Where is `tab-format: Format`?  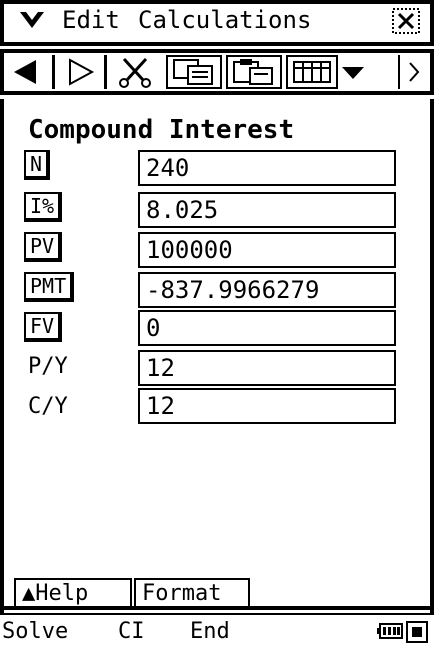
tab-format: Format is located at coordinates (192, 593).